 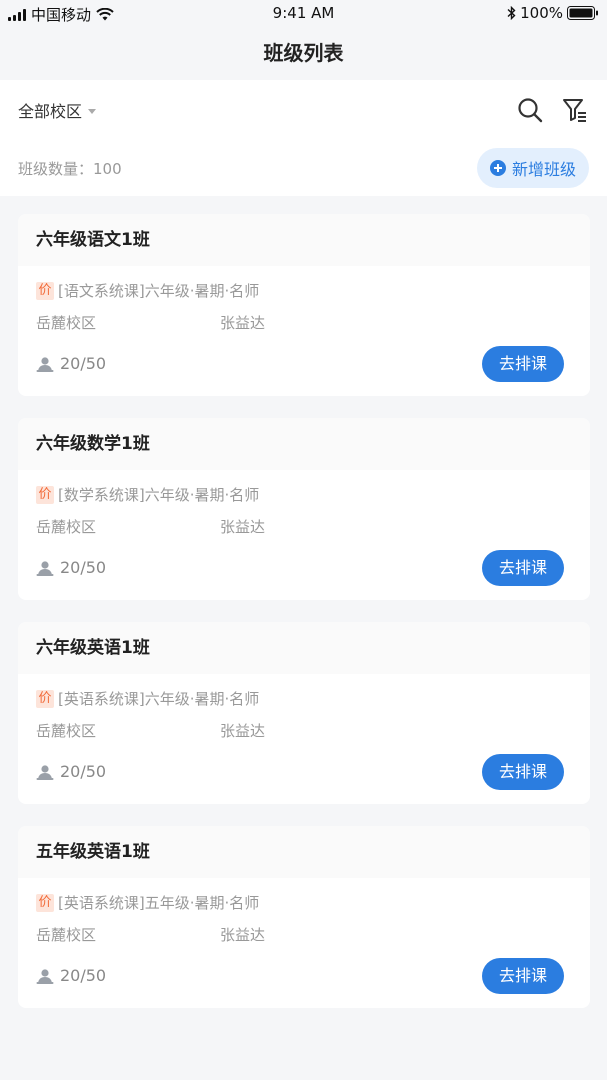 I want to click on class-name: 六年级英语1班, so click(x=304, y=648).